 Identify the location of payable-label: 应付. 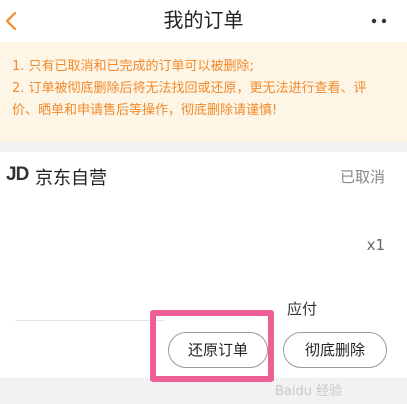
(302, 309).